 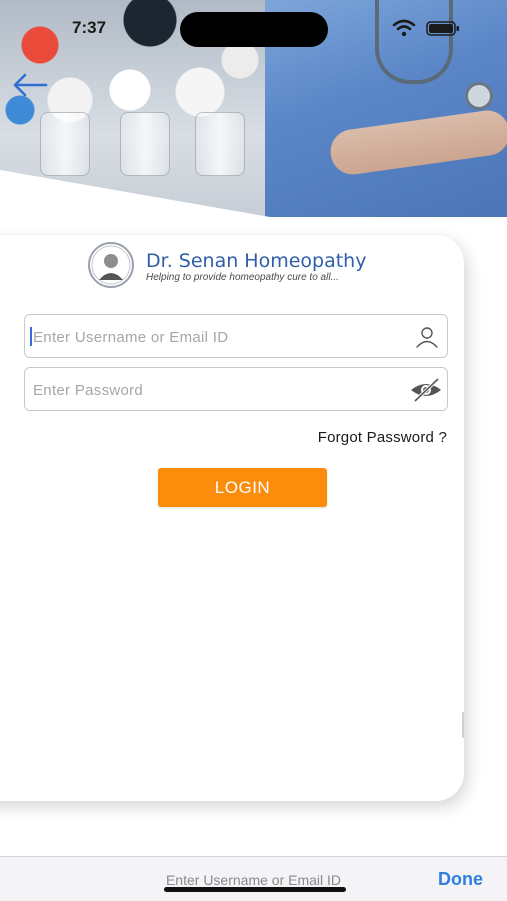 What do you see at coordinates (463, 725) in the screenshot?
I see `scroll-indicator` at bounding box center [463, 725].